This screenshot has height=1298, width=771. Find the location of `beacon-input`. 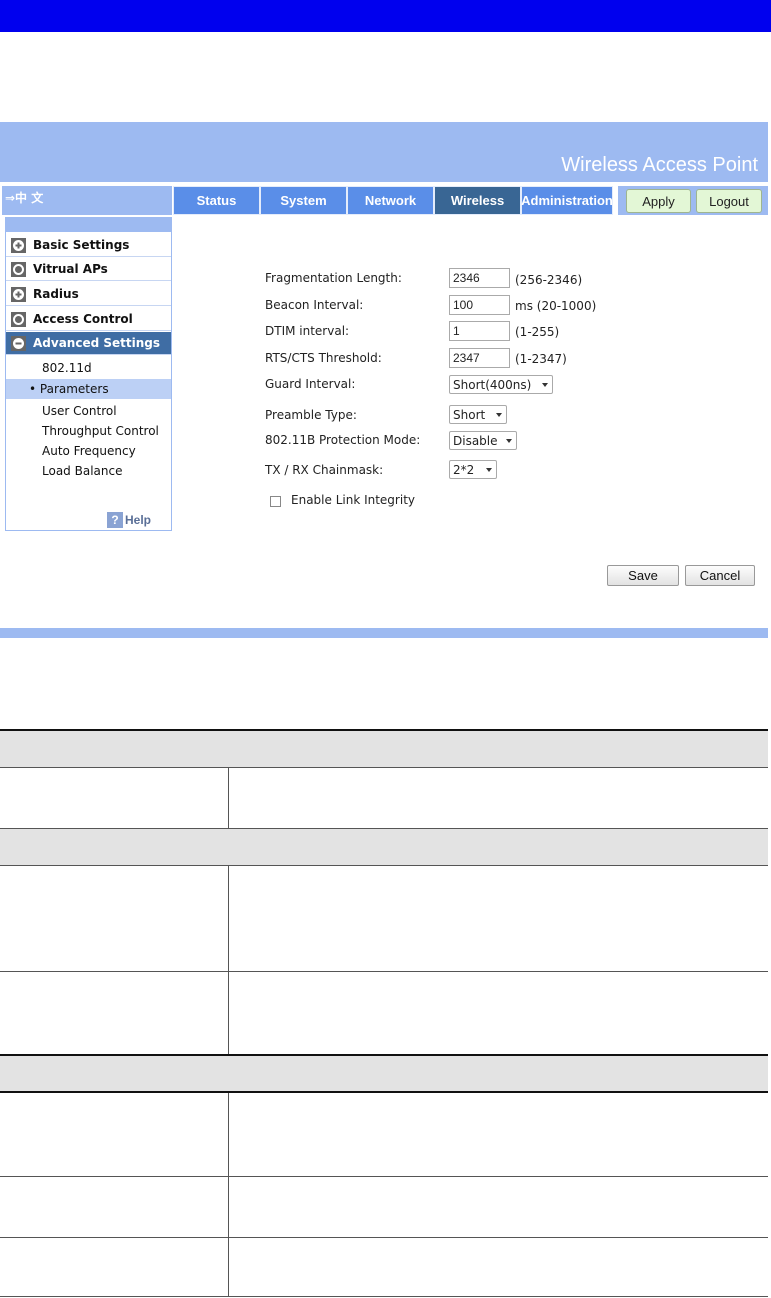

beacon-input is located at coordinates (479, 305).